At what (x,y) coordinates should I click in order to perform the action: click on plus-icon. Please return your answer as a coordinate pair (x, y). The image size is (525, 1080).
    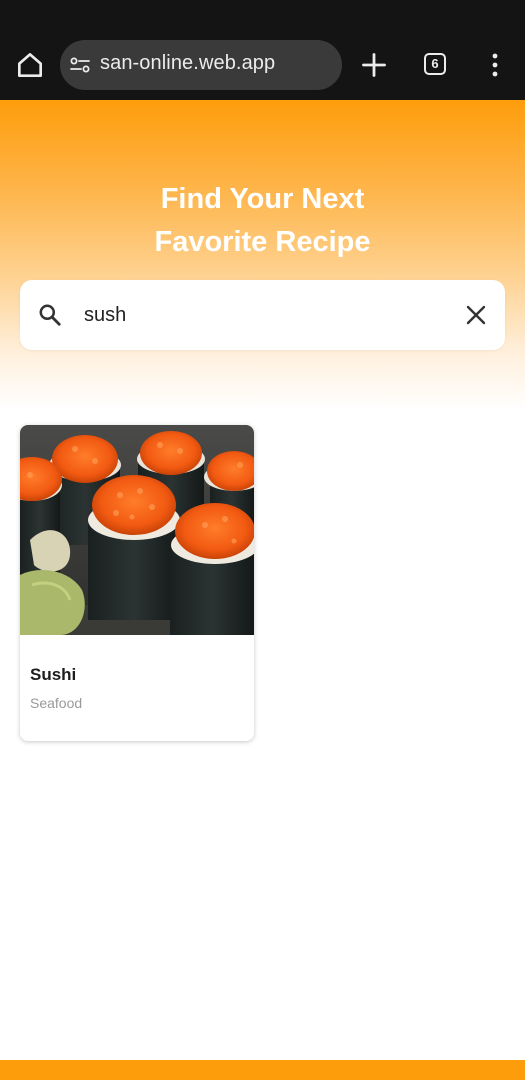
    Looking at the image, I should click on (374, 65).